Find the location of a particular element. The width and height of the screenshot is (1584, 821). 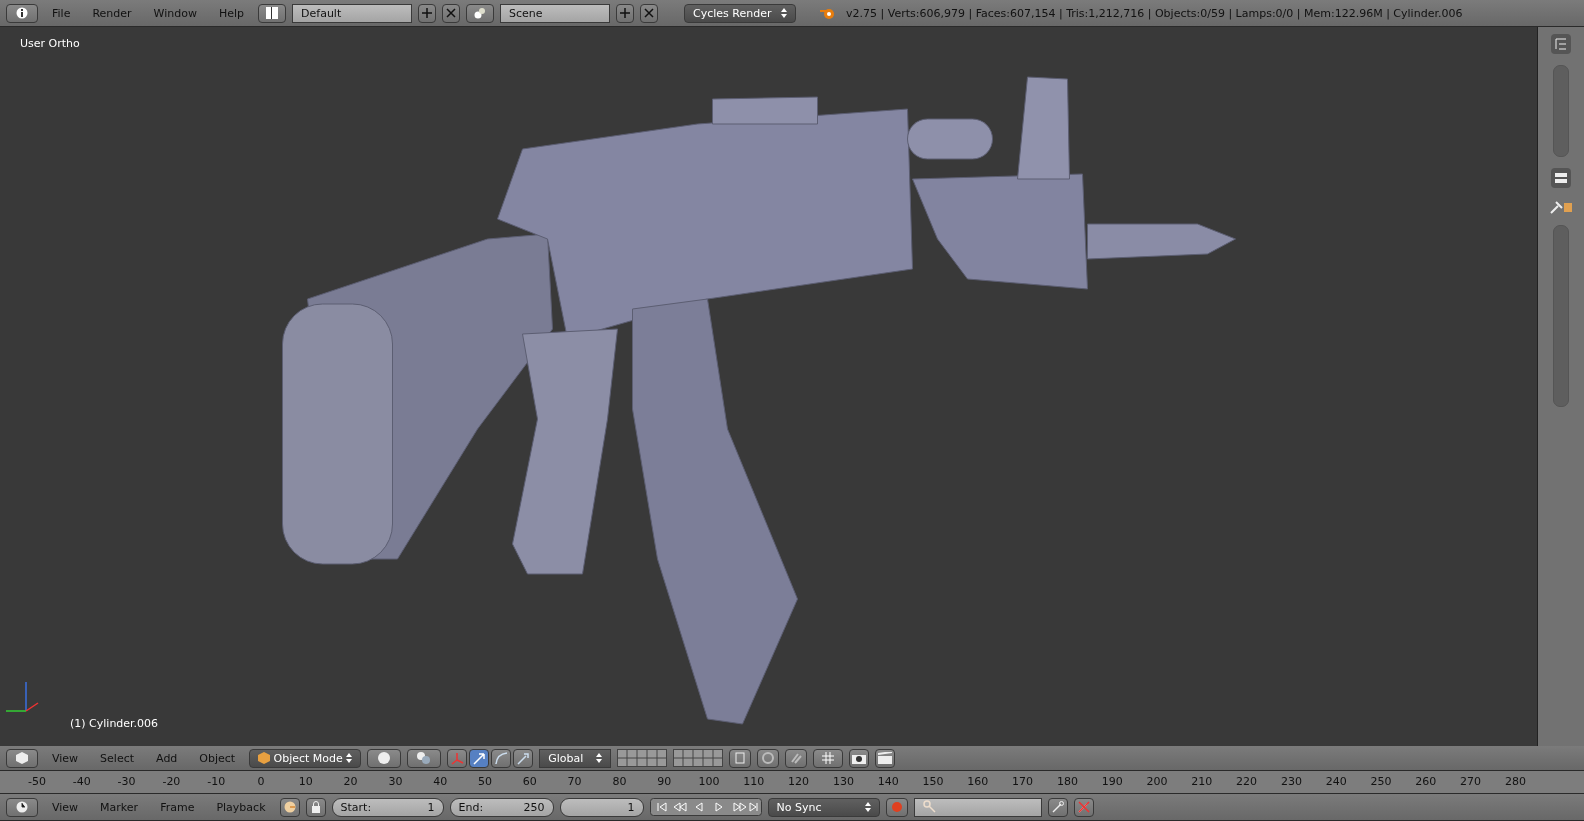

frame-number: 220 is located at coordinates (1247, 781).